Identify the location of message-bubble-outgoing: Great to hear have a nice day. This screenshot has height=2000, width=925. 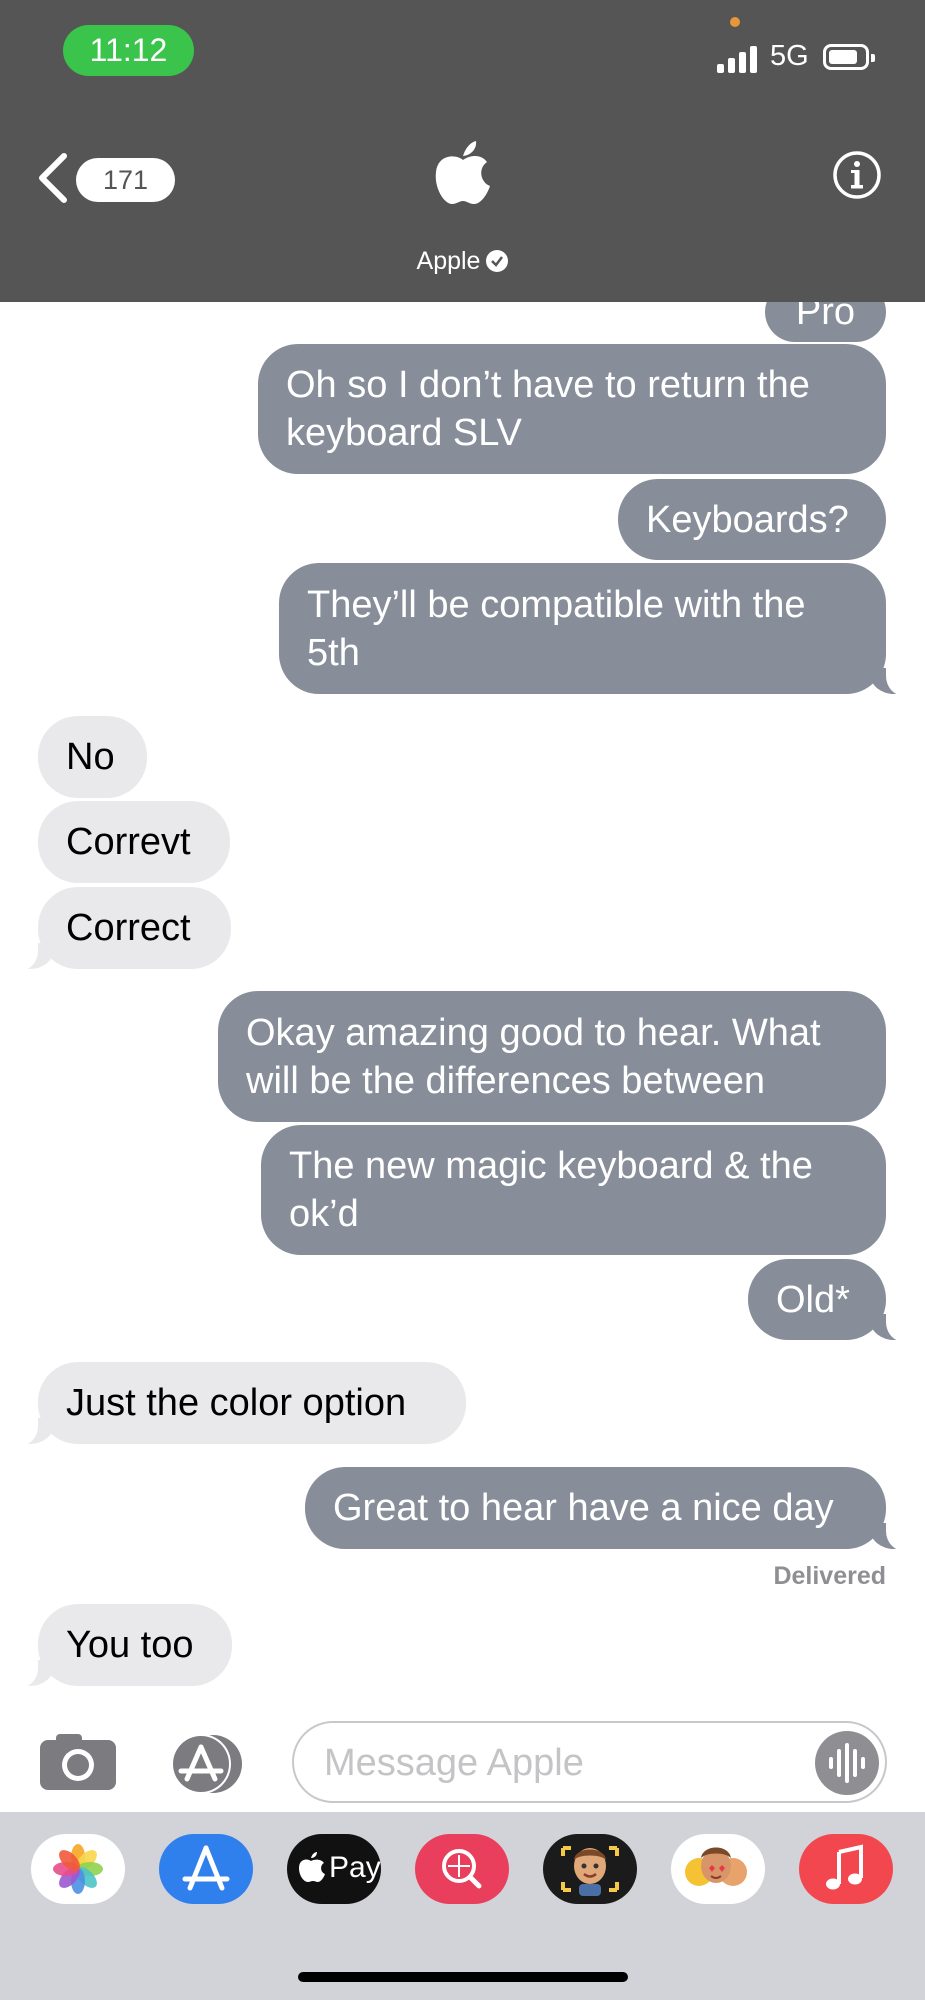
(608, 1509).